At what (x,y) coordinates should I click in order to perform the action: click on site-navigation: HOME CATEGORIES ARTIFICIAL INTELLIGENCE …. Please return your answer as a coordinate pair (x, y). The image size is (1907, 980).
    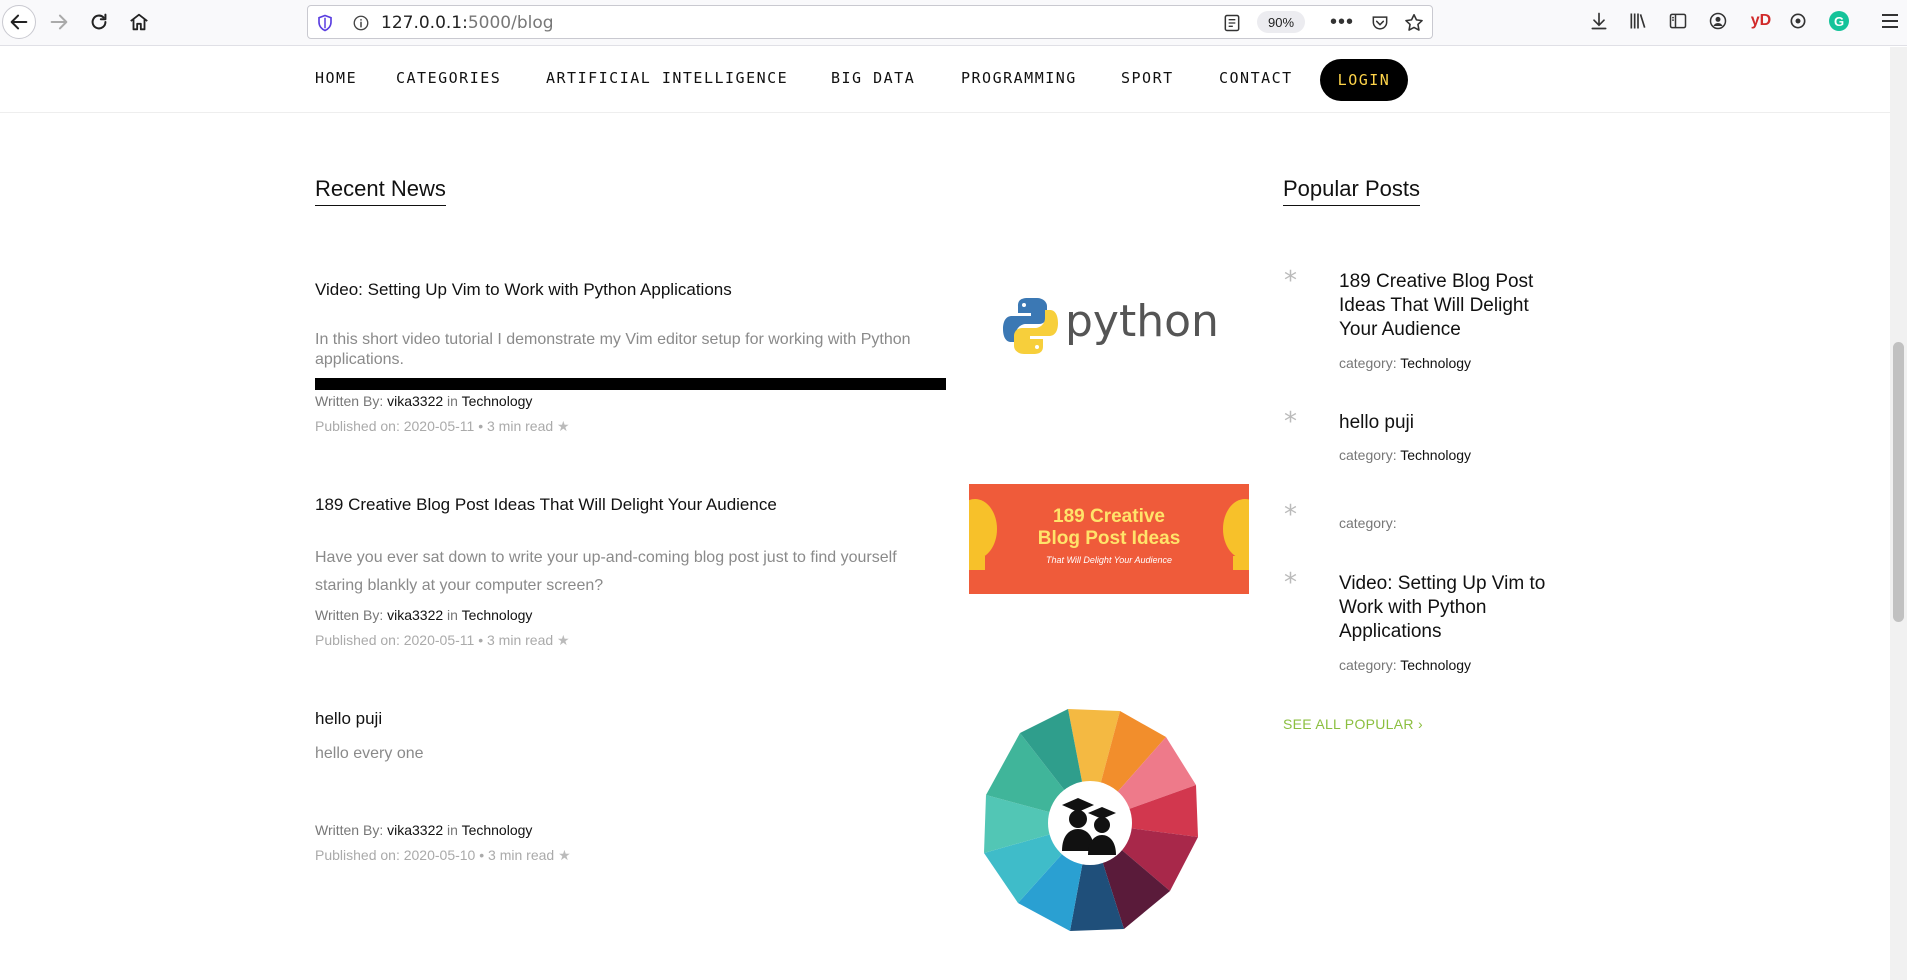
    Looking at the image, I should click on (945, 80).